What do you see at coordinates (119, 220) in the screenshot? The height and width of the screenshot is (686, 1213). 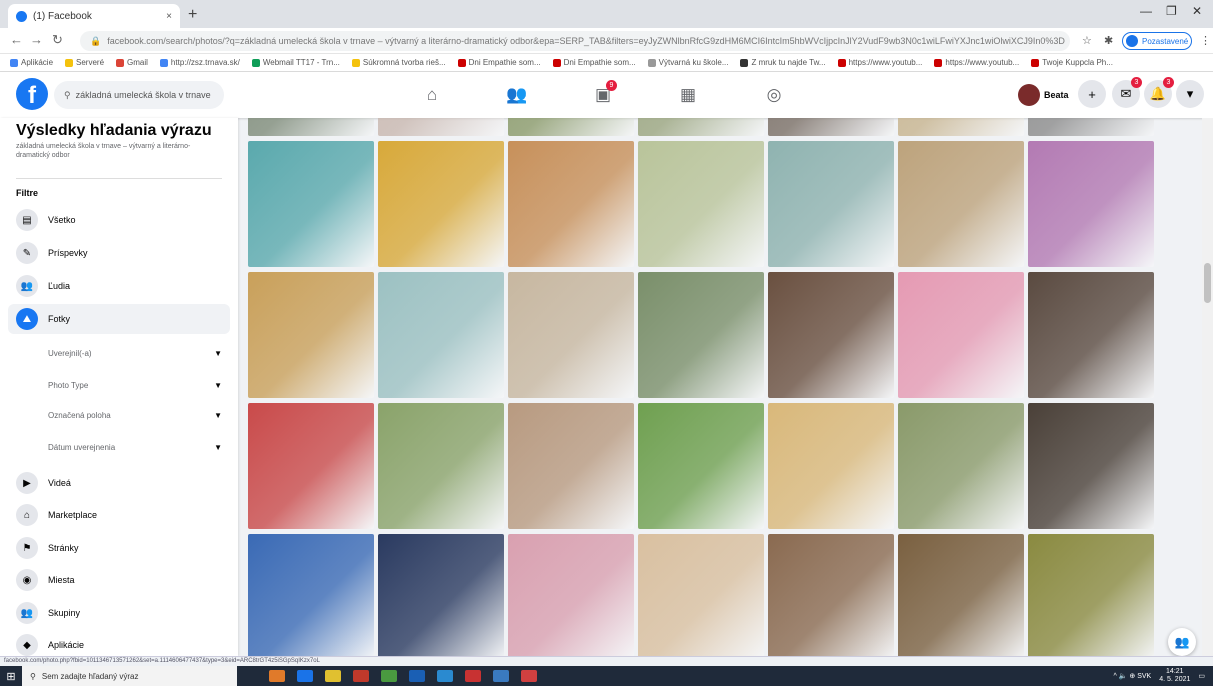 I see `sidebar-item-vsetko: ▤ Všetko` at bounding box center [119, 220].